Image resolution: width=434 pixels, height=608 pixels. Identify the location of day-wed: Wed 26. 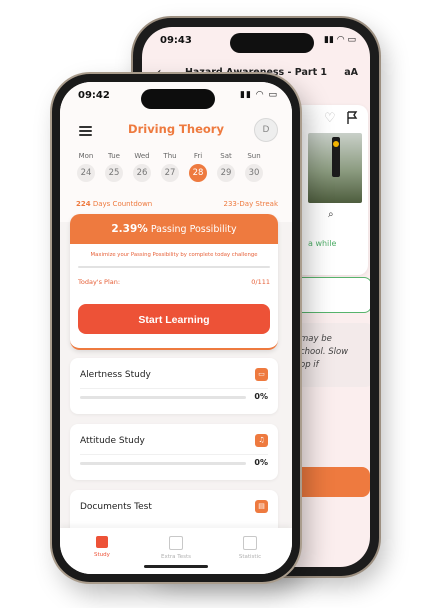
(142, 167).